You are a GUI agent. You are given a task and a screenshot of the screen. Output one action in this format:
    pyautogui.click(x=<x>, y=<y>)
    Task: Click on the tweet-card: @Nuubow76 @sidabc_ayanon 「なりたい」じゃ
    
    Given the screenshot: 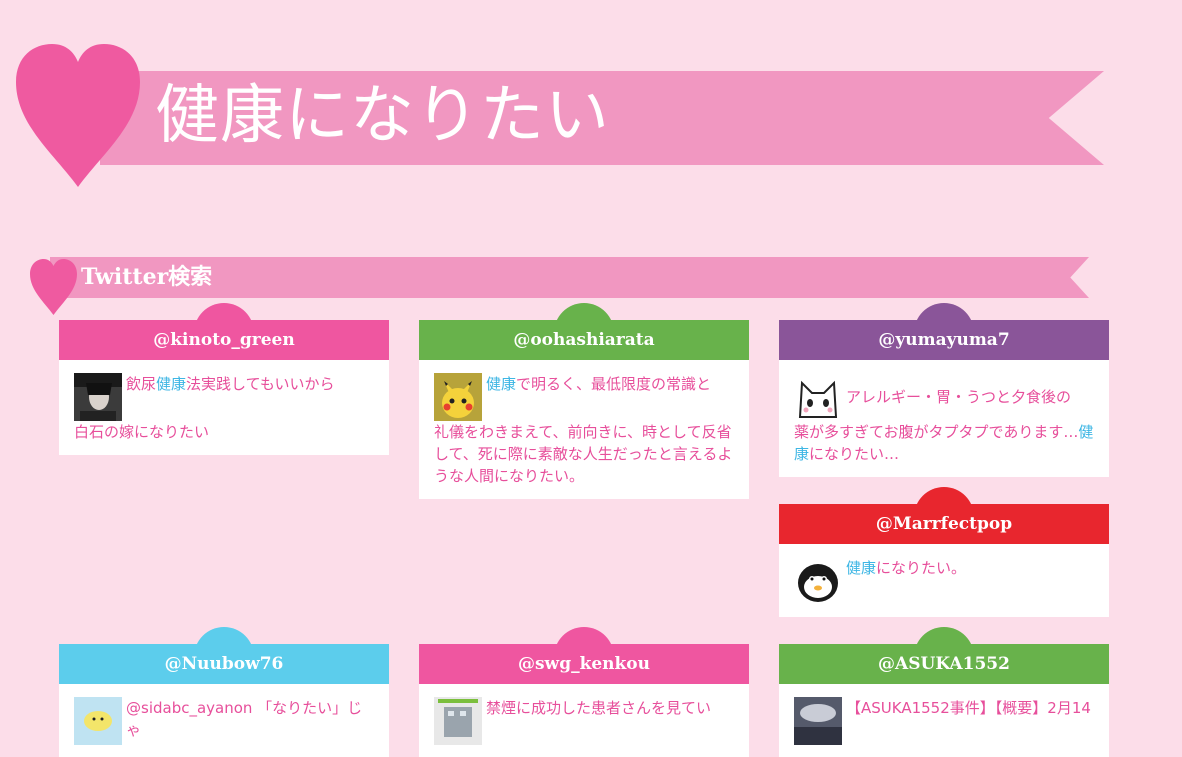 What is the action you would take?
    pyautogui.click(x=224, y=692)
    